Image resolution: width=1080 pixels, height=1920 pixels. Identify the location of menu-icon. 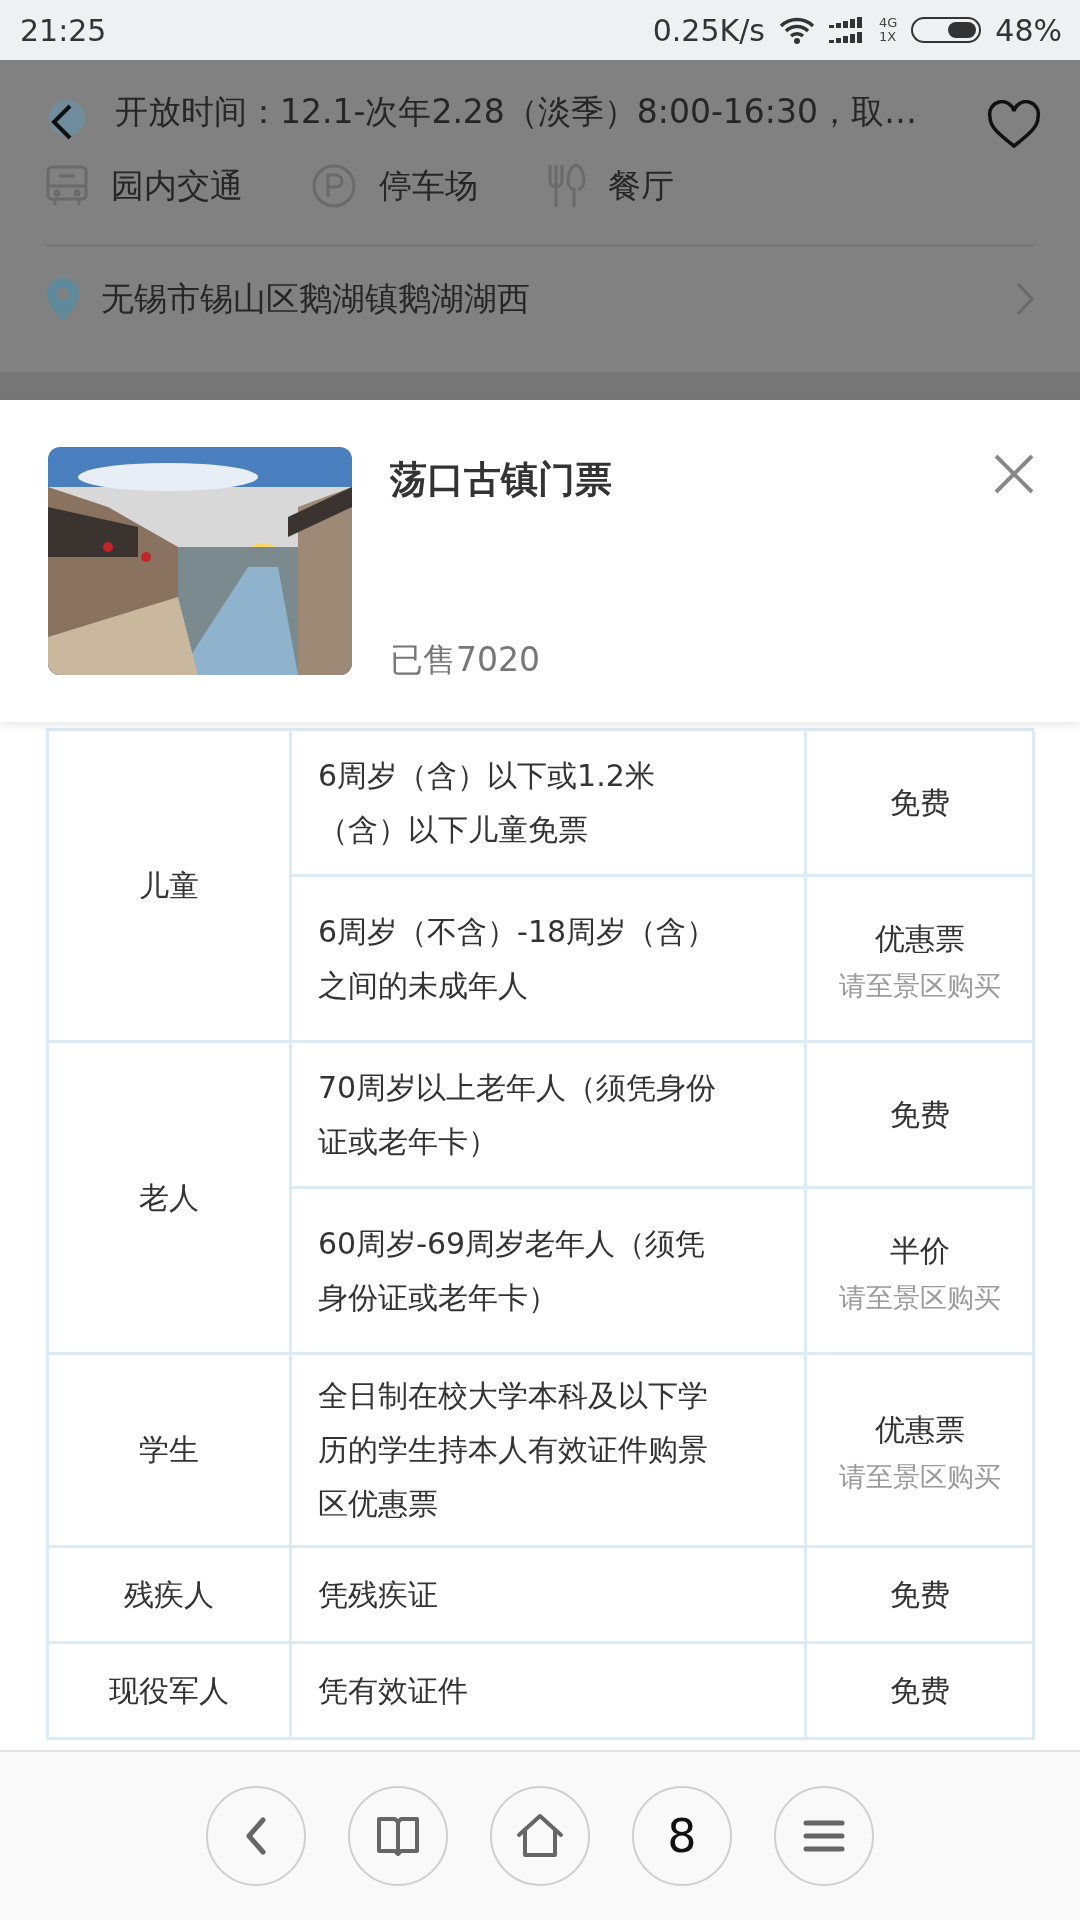
(824, 1836).